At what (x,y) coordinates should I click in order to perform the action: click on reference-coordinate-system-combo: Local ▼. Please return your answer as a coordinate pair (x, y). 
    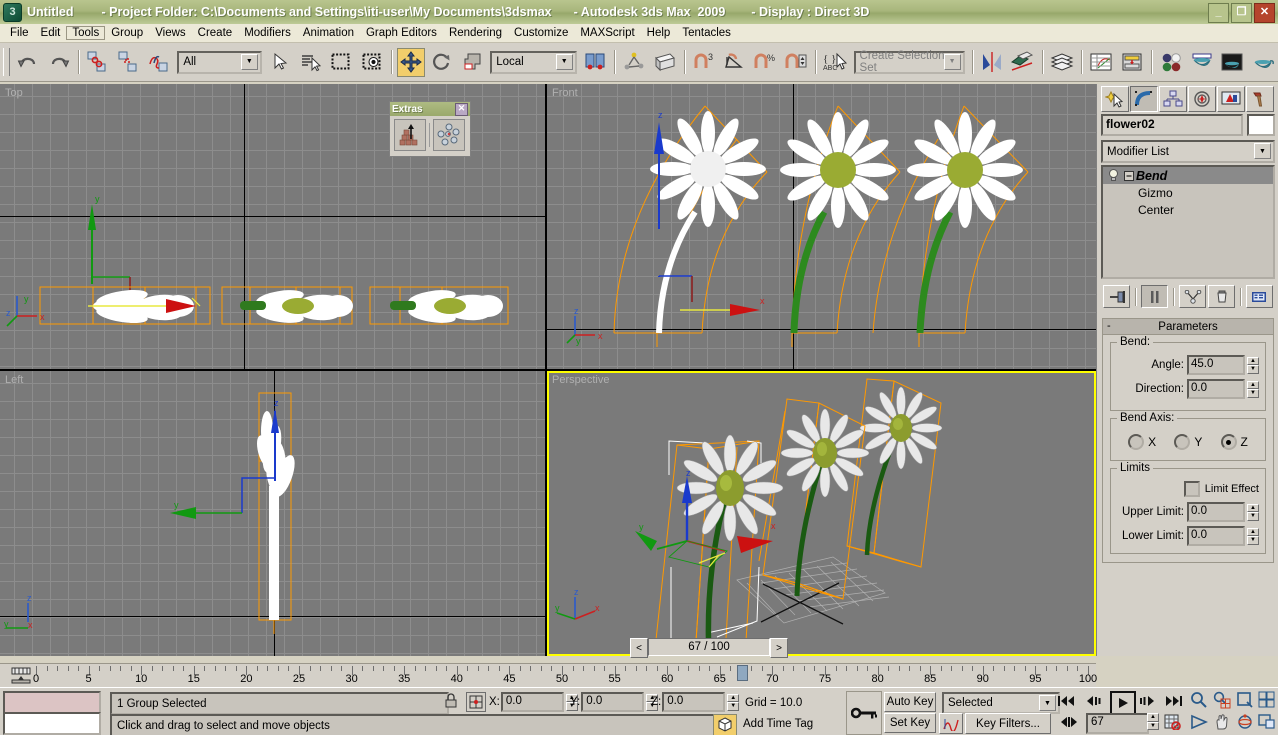
    Looking at the image, I should click on (533, 62).